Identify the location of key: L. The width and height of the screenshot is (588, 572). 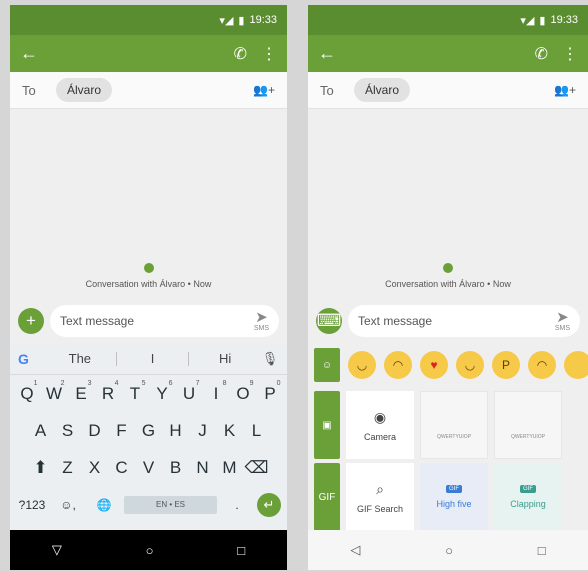
(256, 431).